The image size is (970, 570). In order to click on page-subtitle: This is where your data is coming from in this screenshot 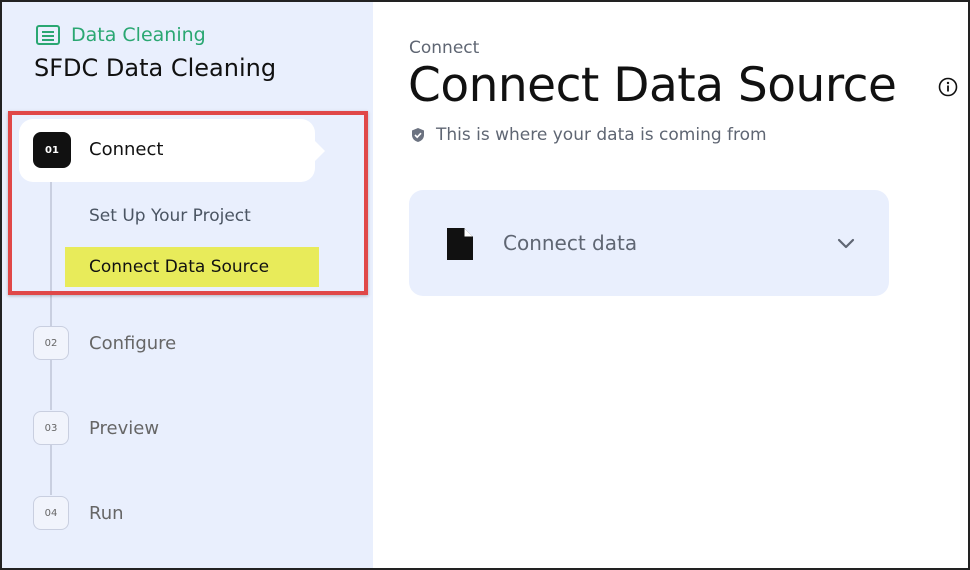, I will do `click(588, 135)`.